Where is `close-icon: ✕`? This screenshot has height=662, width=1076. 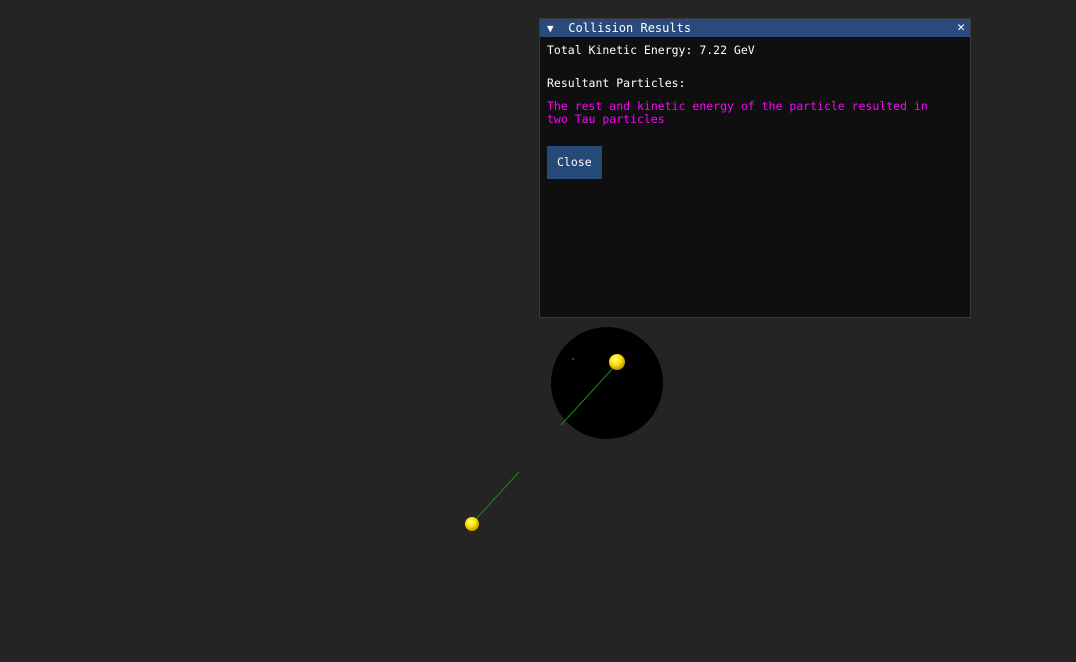
close-icon: ✕ is located at coordinates (961, 28).